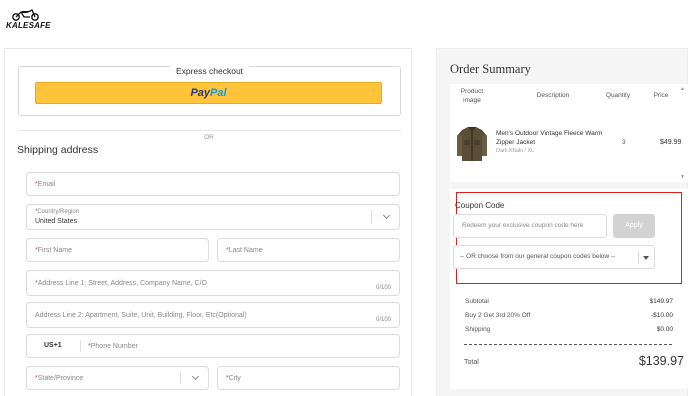 The width and height of the screenshot is (700, 396). What do you see at coordinates (28, 25) in the screenshot?
I see `brand-name: KALESAFE` at bounding box center [28, 25].